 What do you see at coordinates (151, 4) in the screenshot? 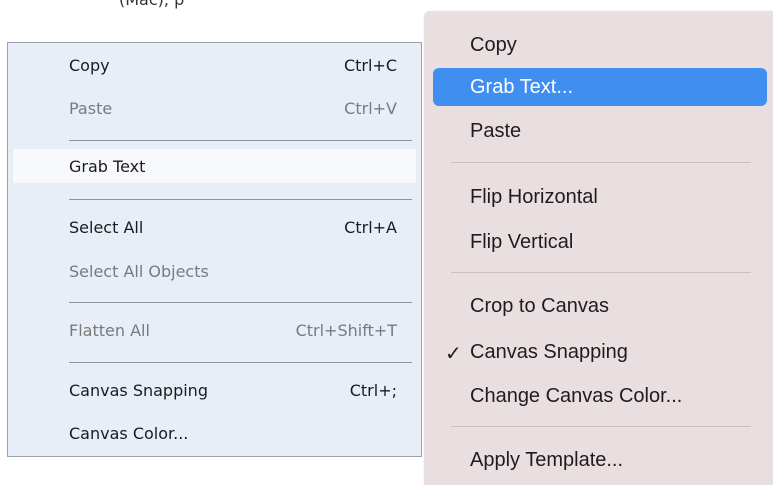
I see `cropped-text: (Mac), p` at bounding box center [151, 4].